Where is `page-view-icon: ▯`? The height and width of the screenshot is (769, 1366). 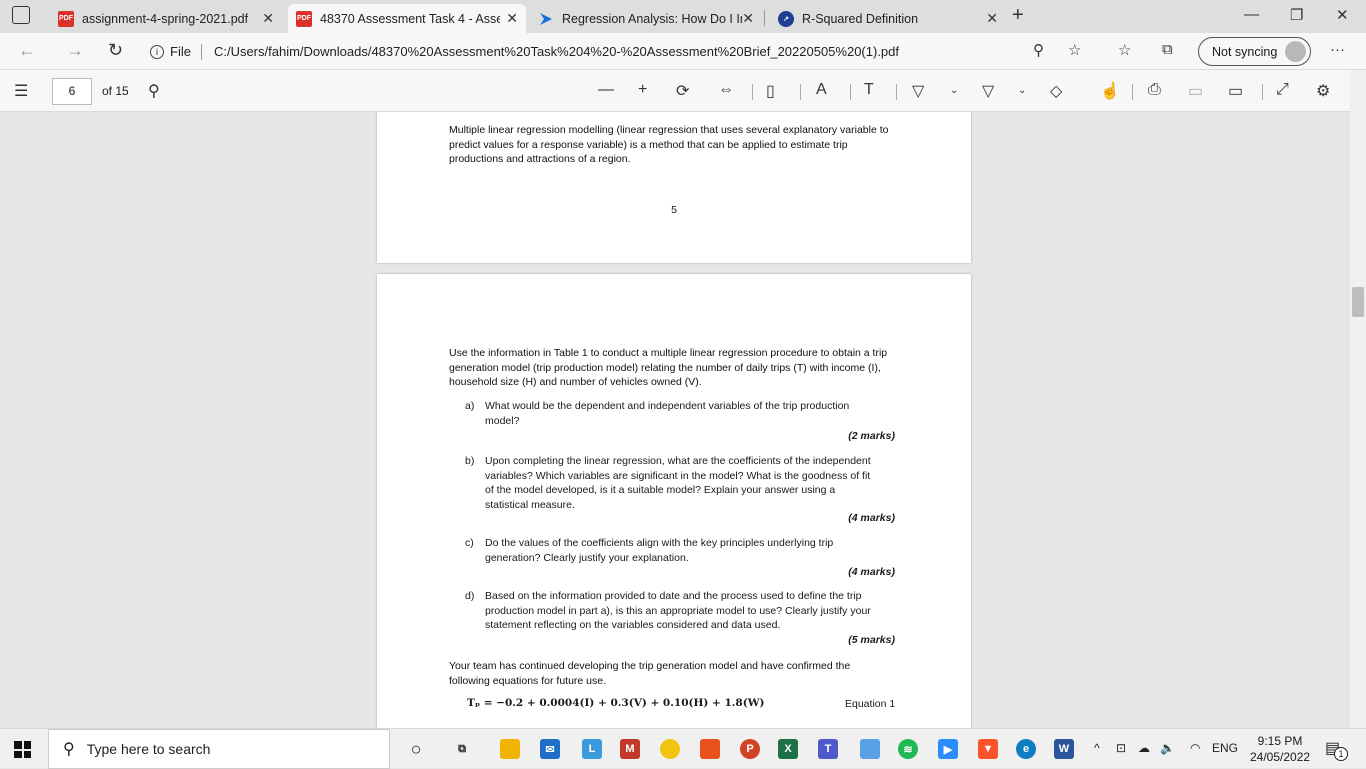
page-view-icon: ▯ is located at coordinates (770, 91).